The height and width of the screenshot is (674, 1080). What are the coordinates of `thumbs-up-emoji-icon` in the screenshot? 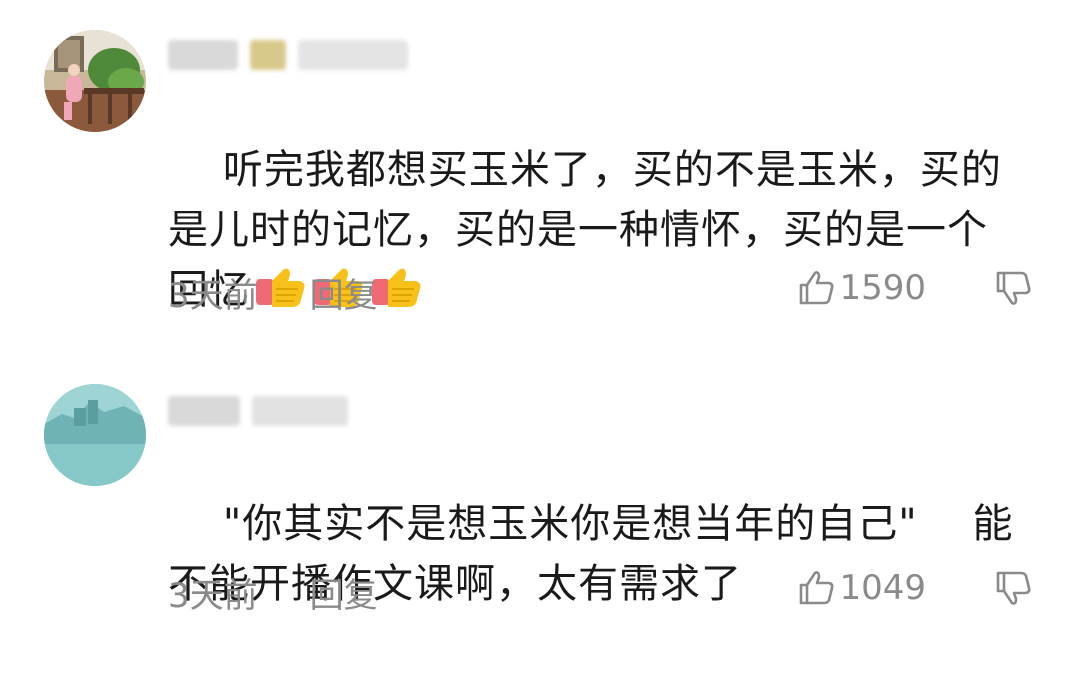 It's located at (396, 287).